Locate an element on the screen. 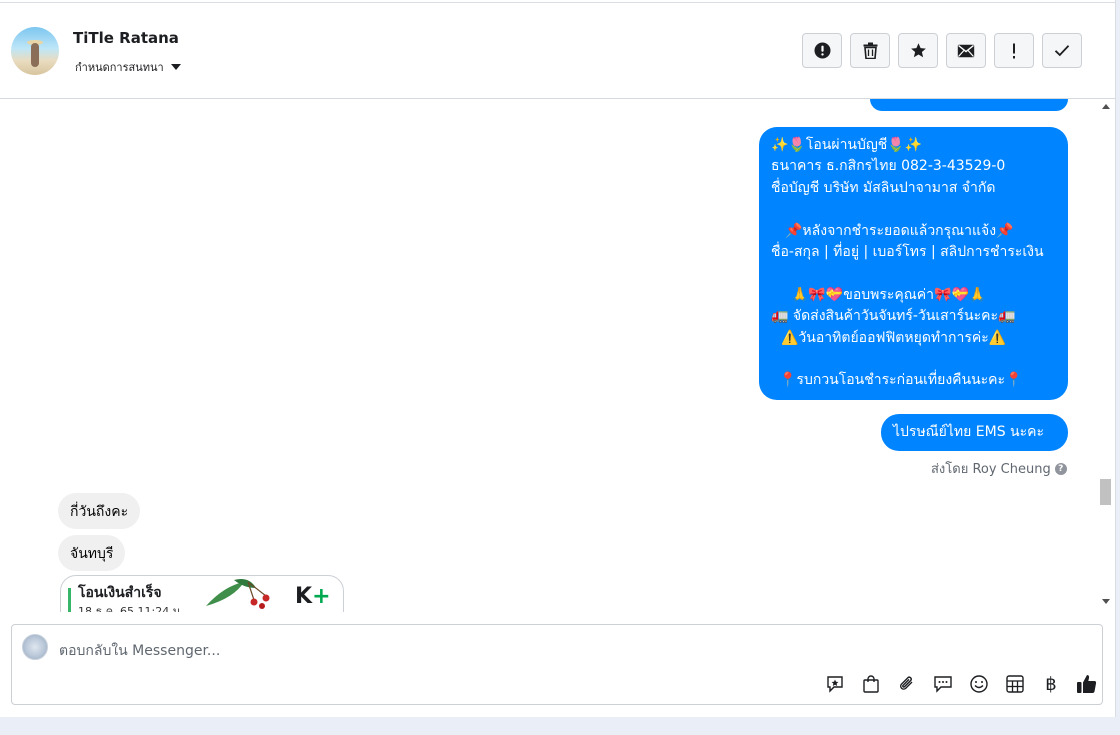  header-actions is located at coordinates (942, 50).